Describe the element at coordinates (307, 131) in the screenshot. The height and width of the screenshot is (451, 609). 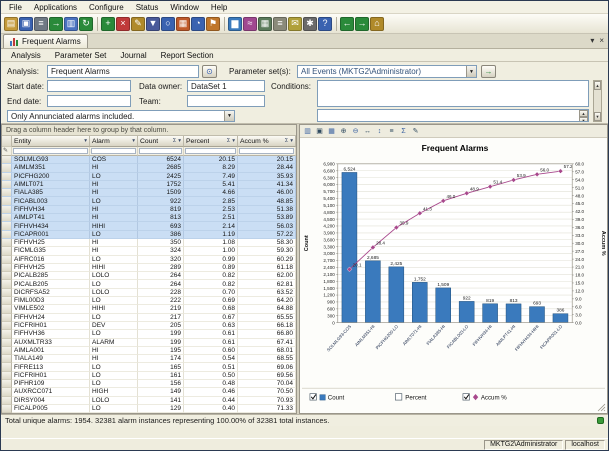
I see `copy-chart-icon: ▥` at that location.